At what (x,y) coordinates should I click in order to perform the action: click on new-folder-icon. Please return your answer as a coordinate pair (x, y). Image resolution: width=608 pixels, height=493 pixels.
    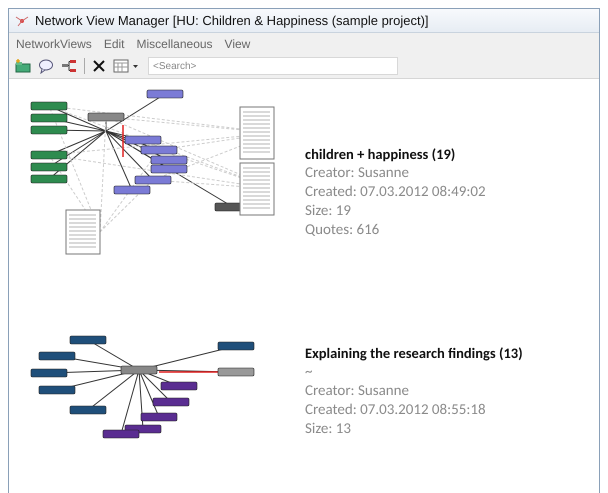
    Looking at the image, I should click on (23, 66).